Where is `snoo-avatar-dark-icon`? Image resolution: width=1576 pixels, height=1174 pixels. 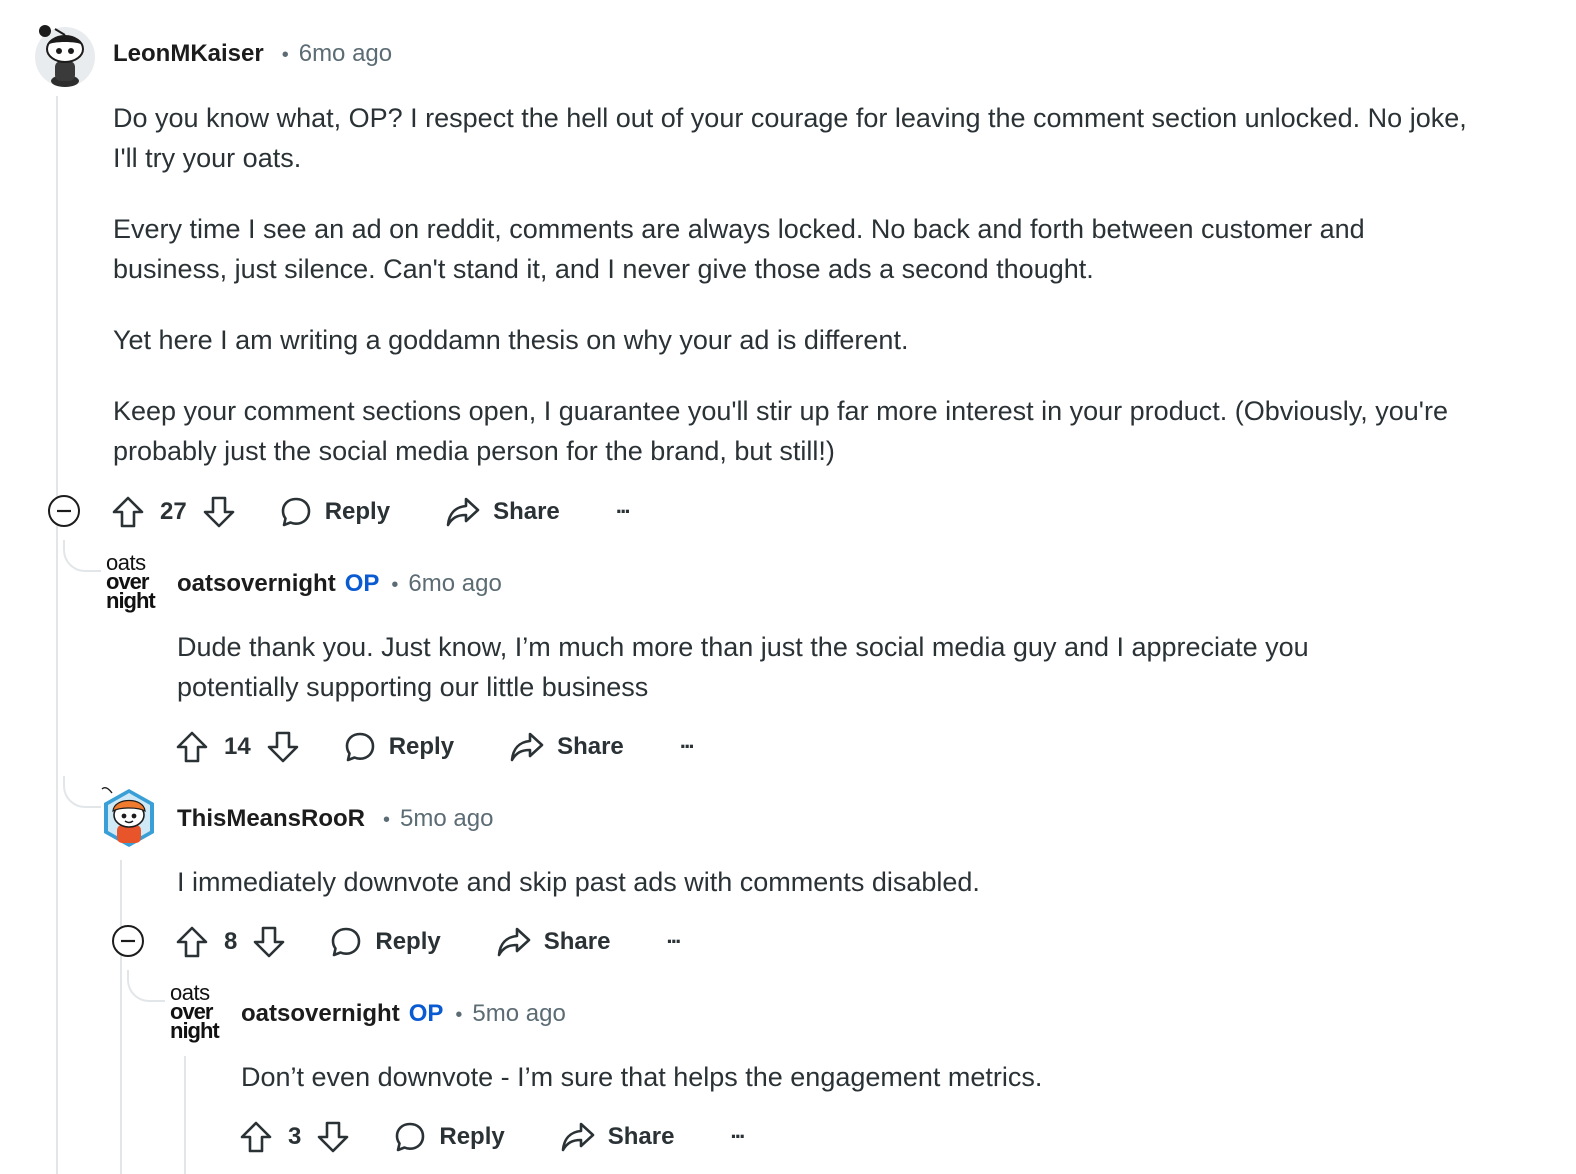
snoo-avatar-dark-icon is located at coordinates (65, 56).